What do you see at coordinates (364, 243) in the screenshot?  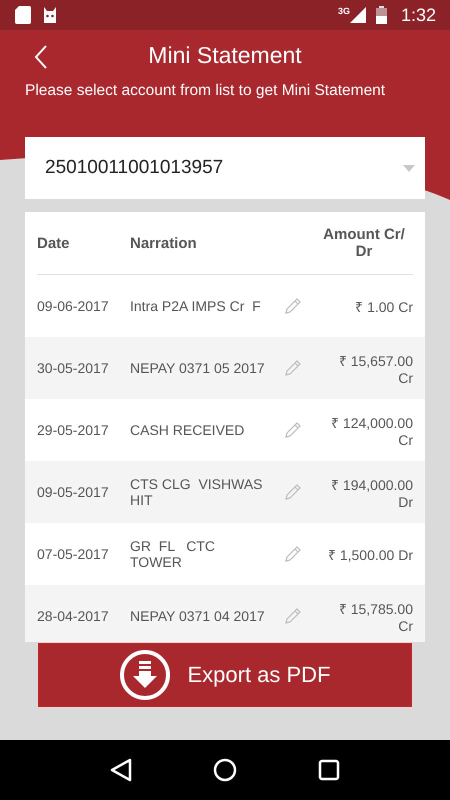 I see `column-header: Amount Cr/ Dr` at bounding box center [364, 243].